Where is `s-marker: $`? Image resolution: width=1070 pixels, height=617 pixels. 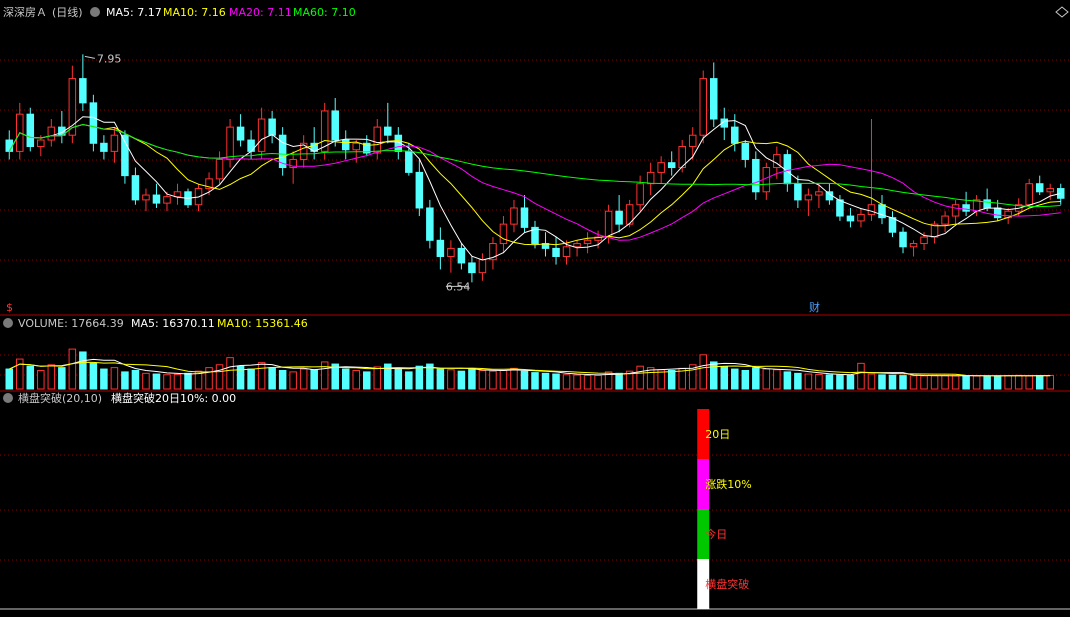
s-marker: $ is located at coordinates (9, 307).